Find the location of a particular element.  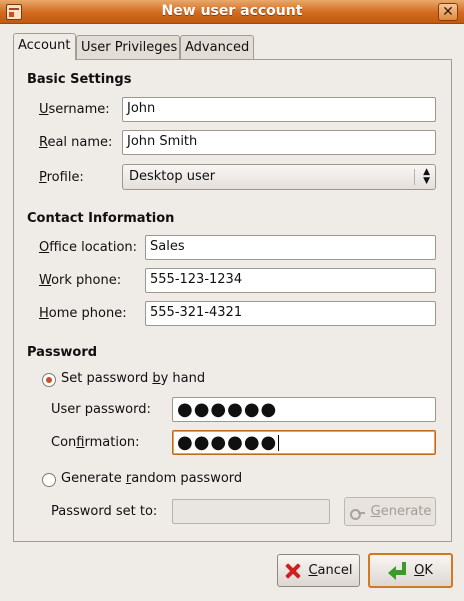

home-phone-label: Home phone: is located at coordinates (83, 313).